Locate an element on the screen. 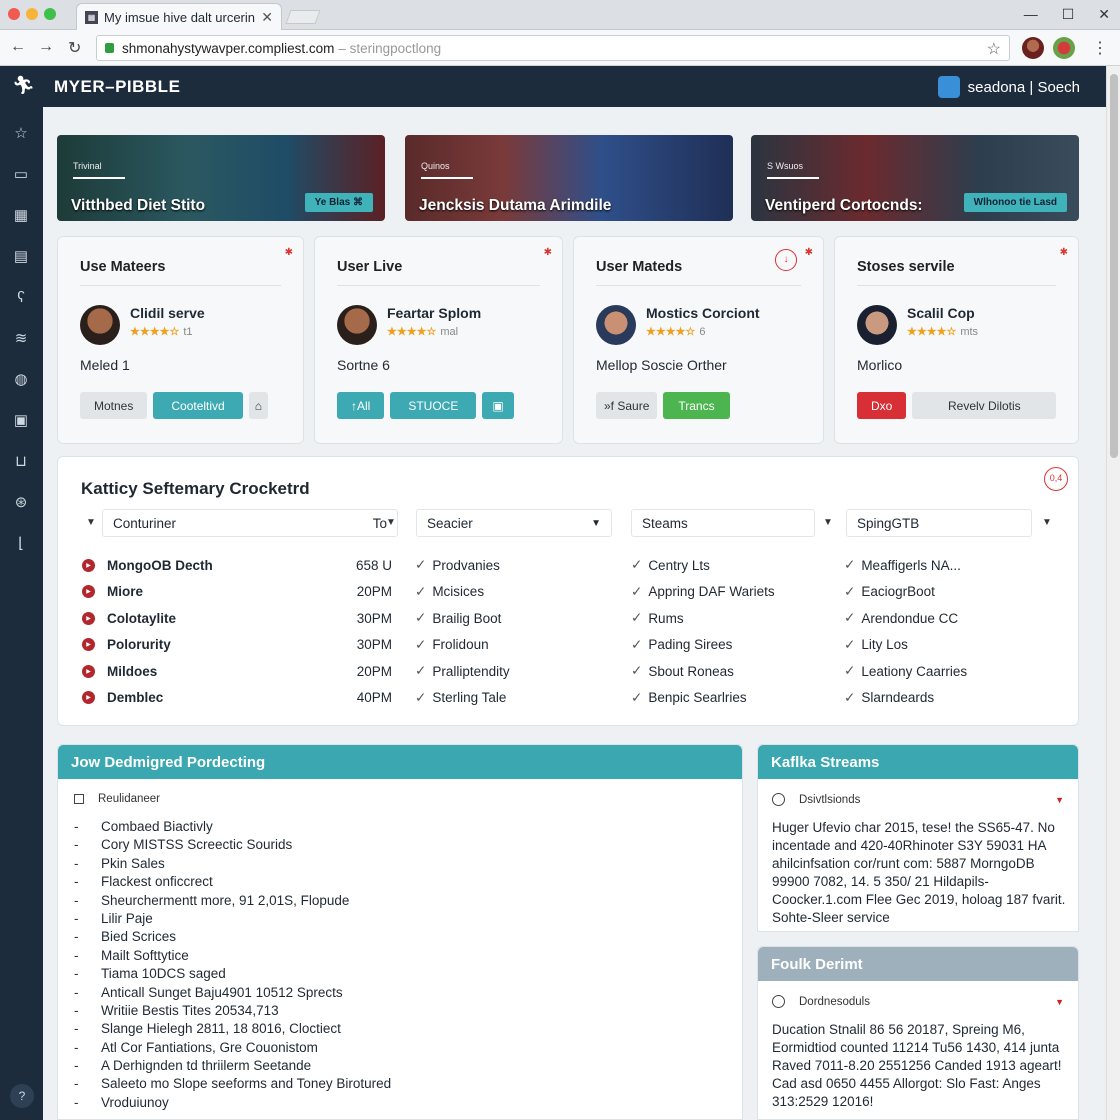 The image size is (1120, 1120). list-item: - Combaed Biactivly is located at coordinates (232, 828).